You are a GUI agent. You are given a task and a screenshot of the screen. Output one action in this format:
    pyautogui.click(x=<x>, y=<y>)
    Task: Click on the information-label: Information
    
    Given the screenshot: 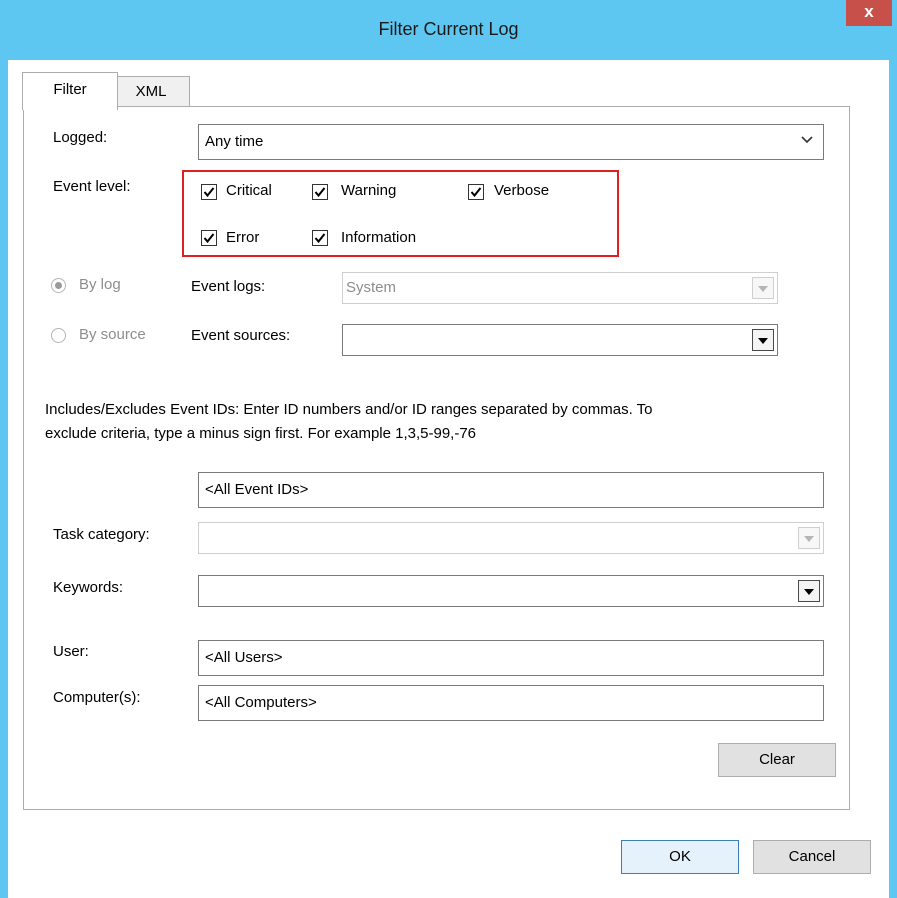 What is the action you would take?
    pyautogui.click(x=378, y=237)
    